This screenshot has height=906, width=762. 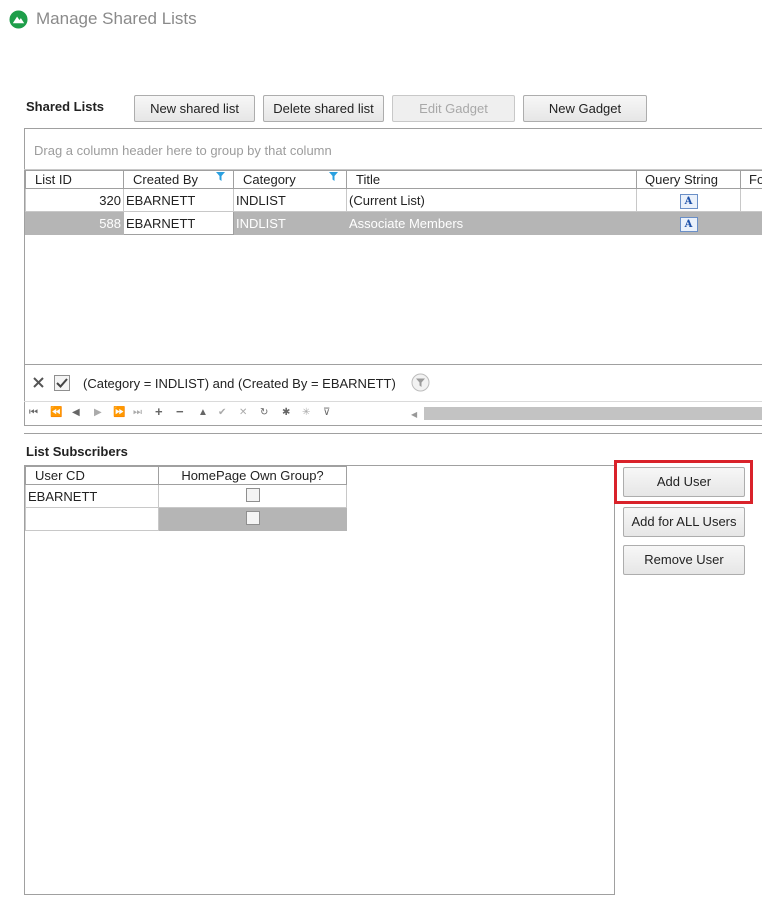 I want to click on table-row: 320 EBARNETT INDLIST (Current List) A, so click(x=393, y=200).